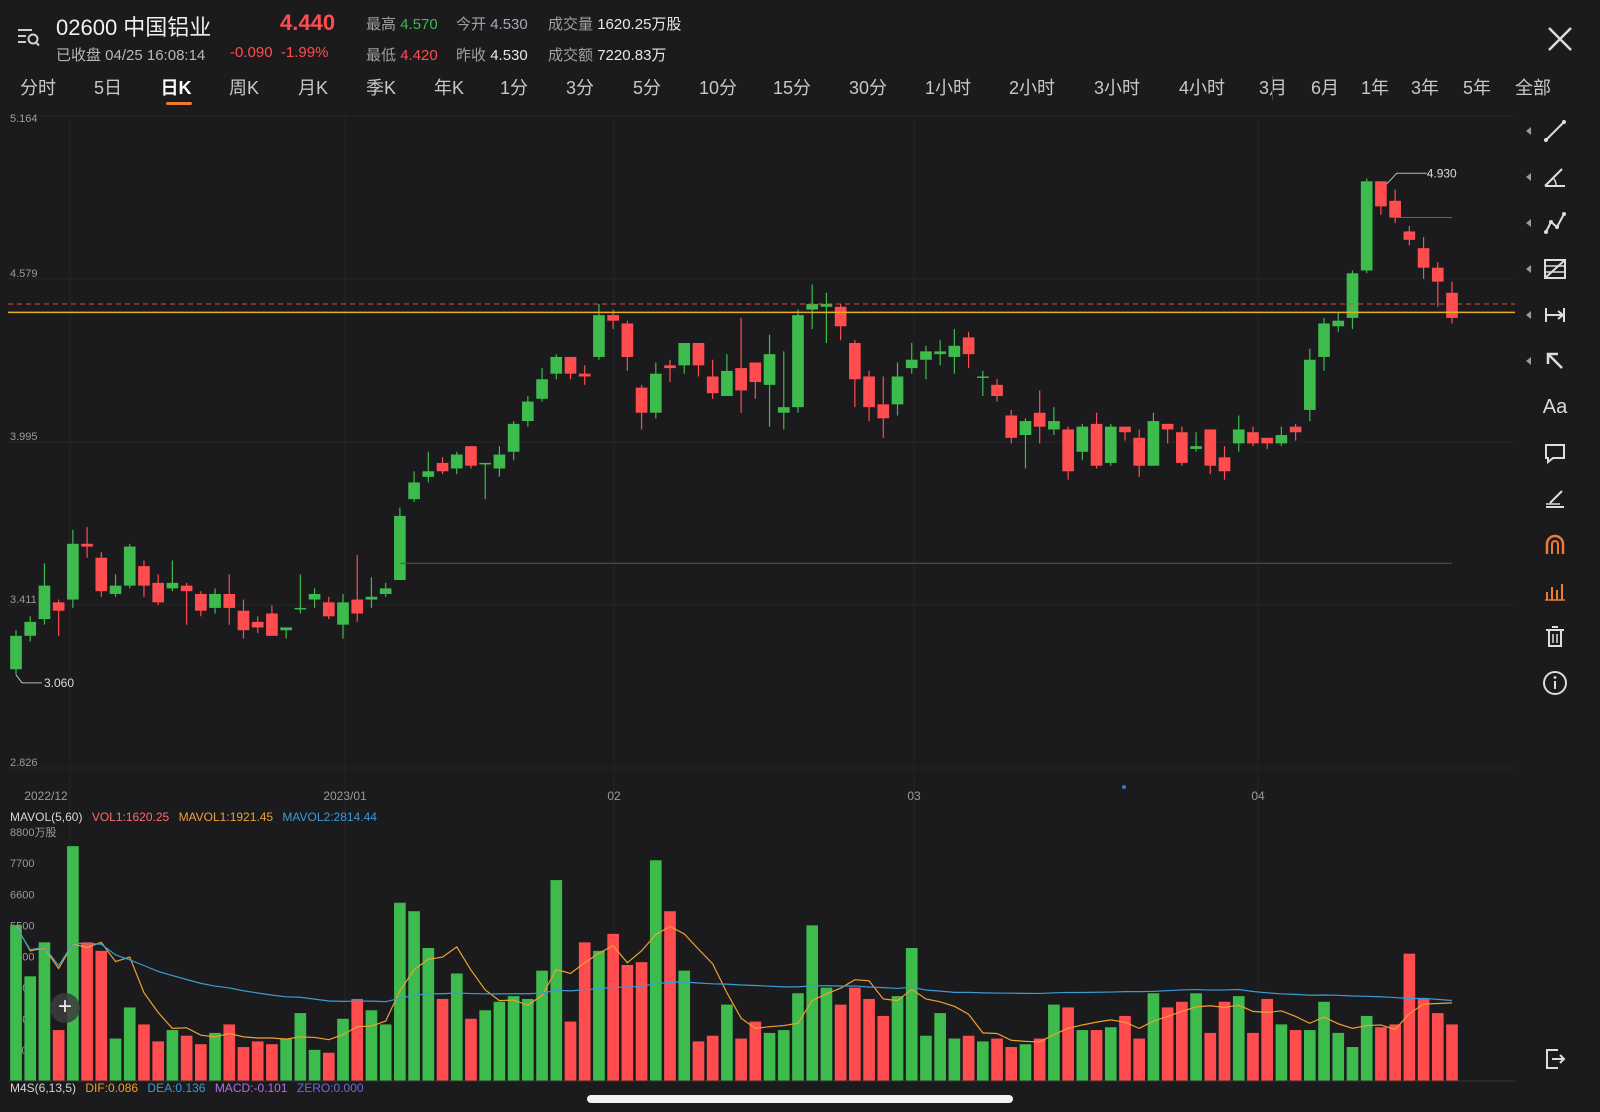 This screenshot has height=1112, width=1600. I want to click on tab-2: 日K, so click(176, 87).